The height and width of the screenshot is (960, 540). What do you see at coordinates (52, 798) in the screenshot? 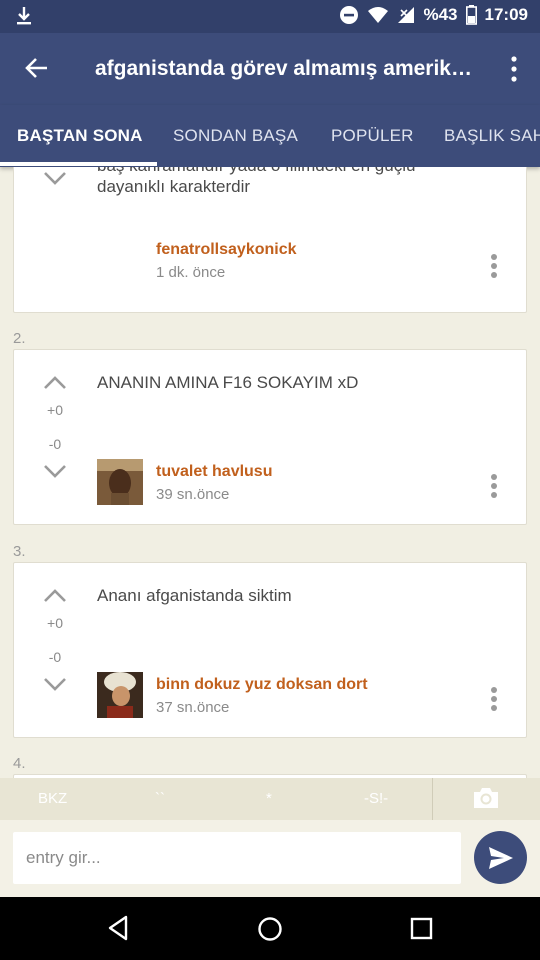
I see `bkz-button: BKZ` at bounding box center [52, 798].